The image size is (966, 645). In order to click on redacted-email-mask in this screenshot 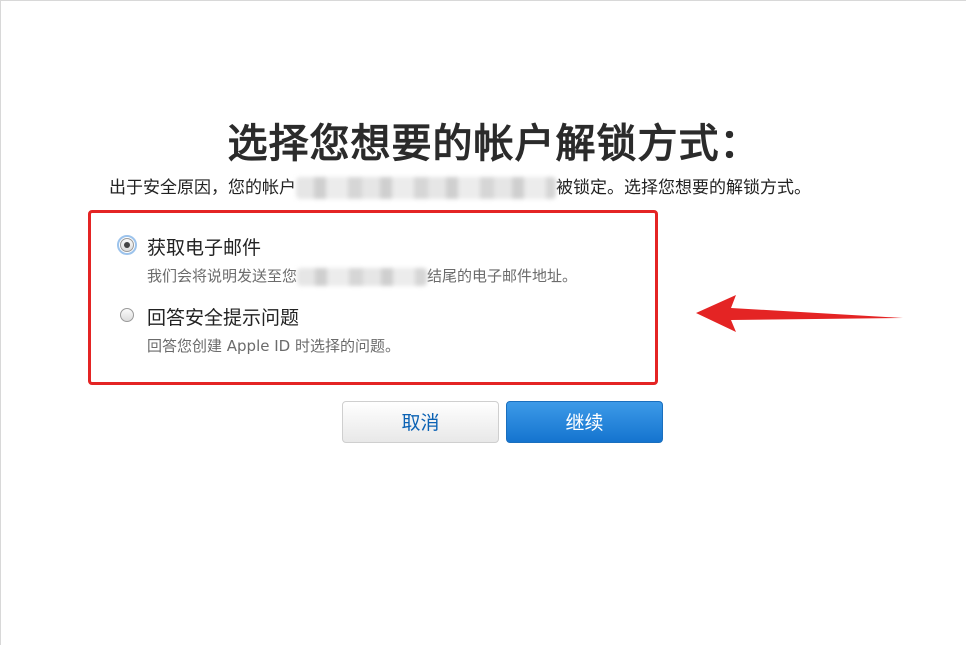, I will do `click(362, 276)`.